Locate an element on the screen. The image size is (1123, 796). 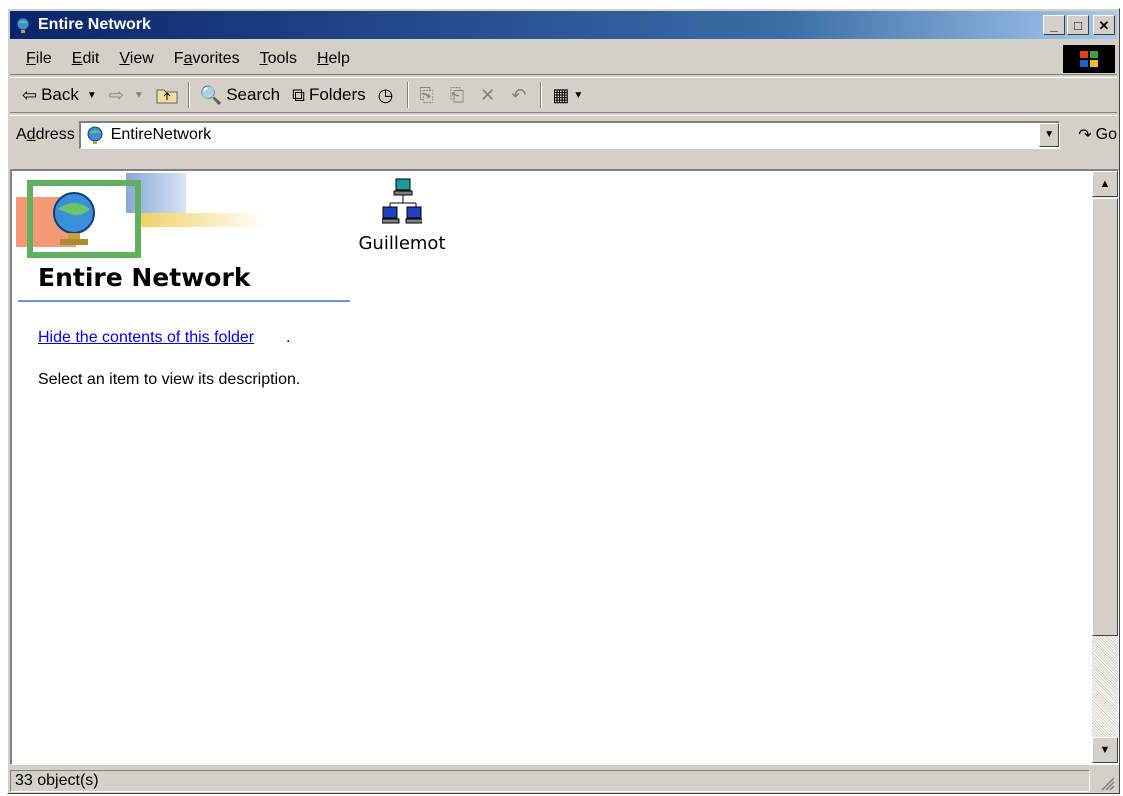
menu-edit: Edit is located at coordinates (86, 59).